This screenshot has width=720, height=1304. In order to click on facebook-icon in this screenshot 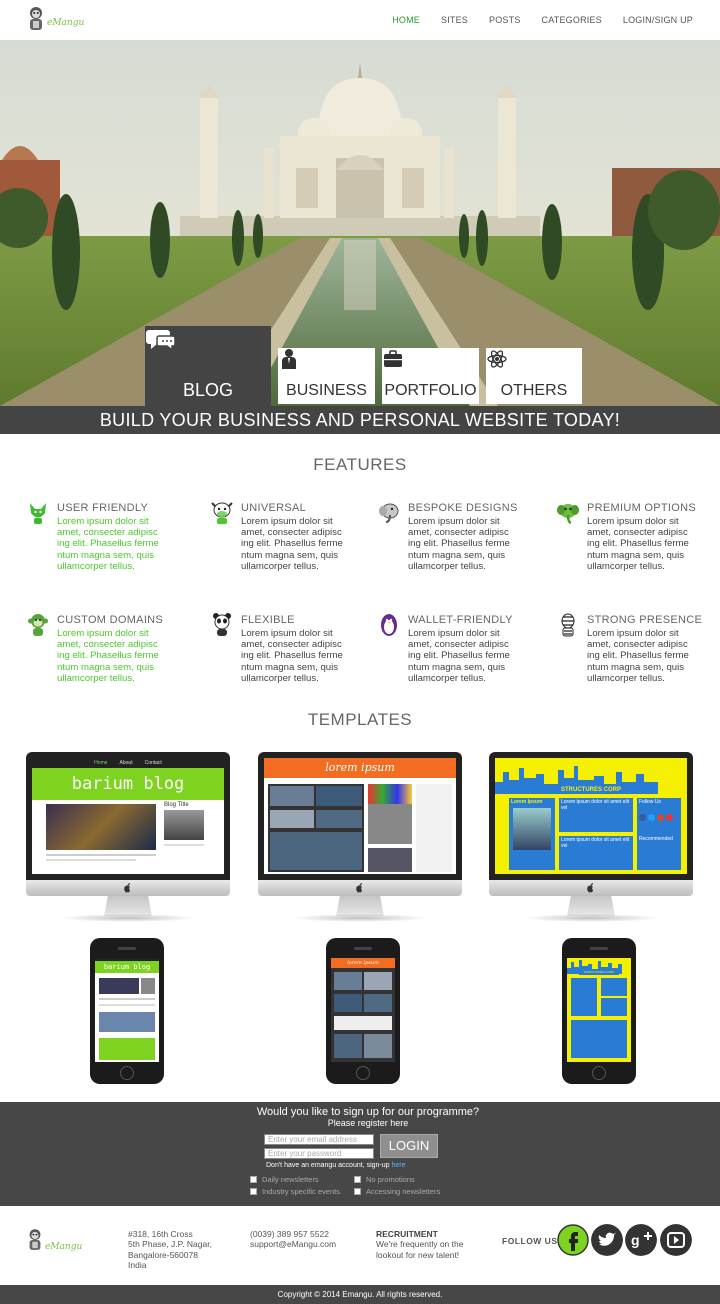, I will do `click(573, 1240)`.